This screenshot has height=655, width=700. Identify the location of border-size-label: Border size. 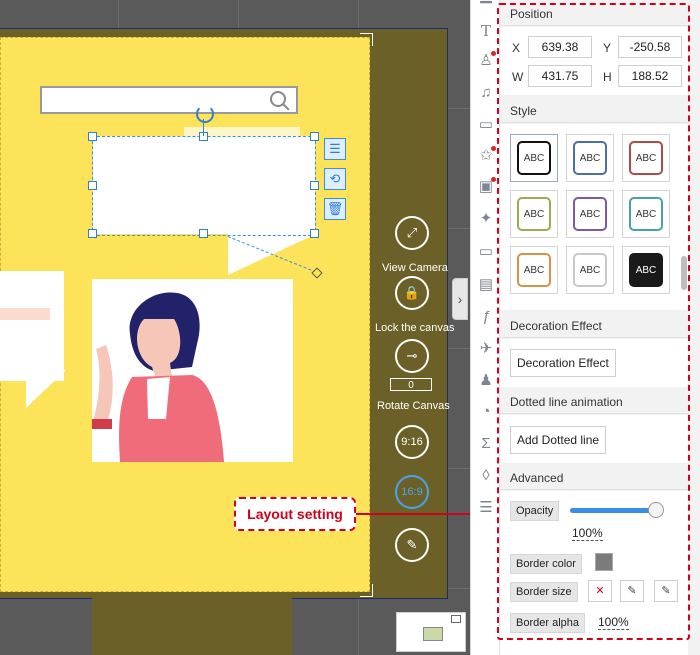
(544, 592).